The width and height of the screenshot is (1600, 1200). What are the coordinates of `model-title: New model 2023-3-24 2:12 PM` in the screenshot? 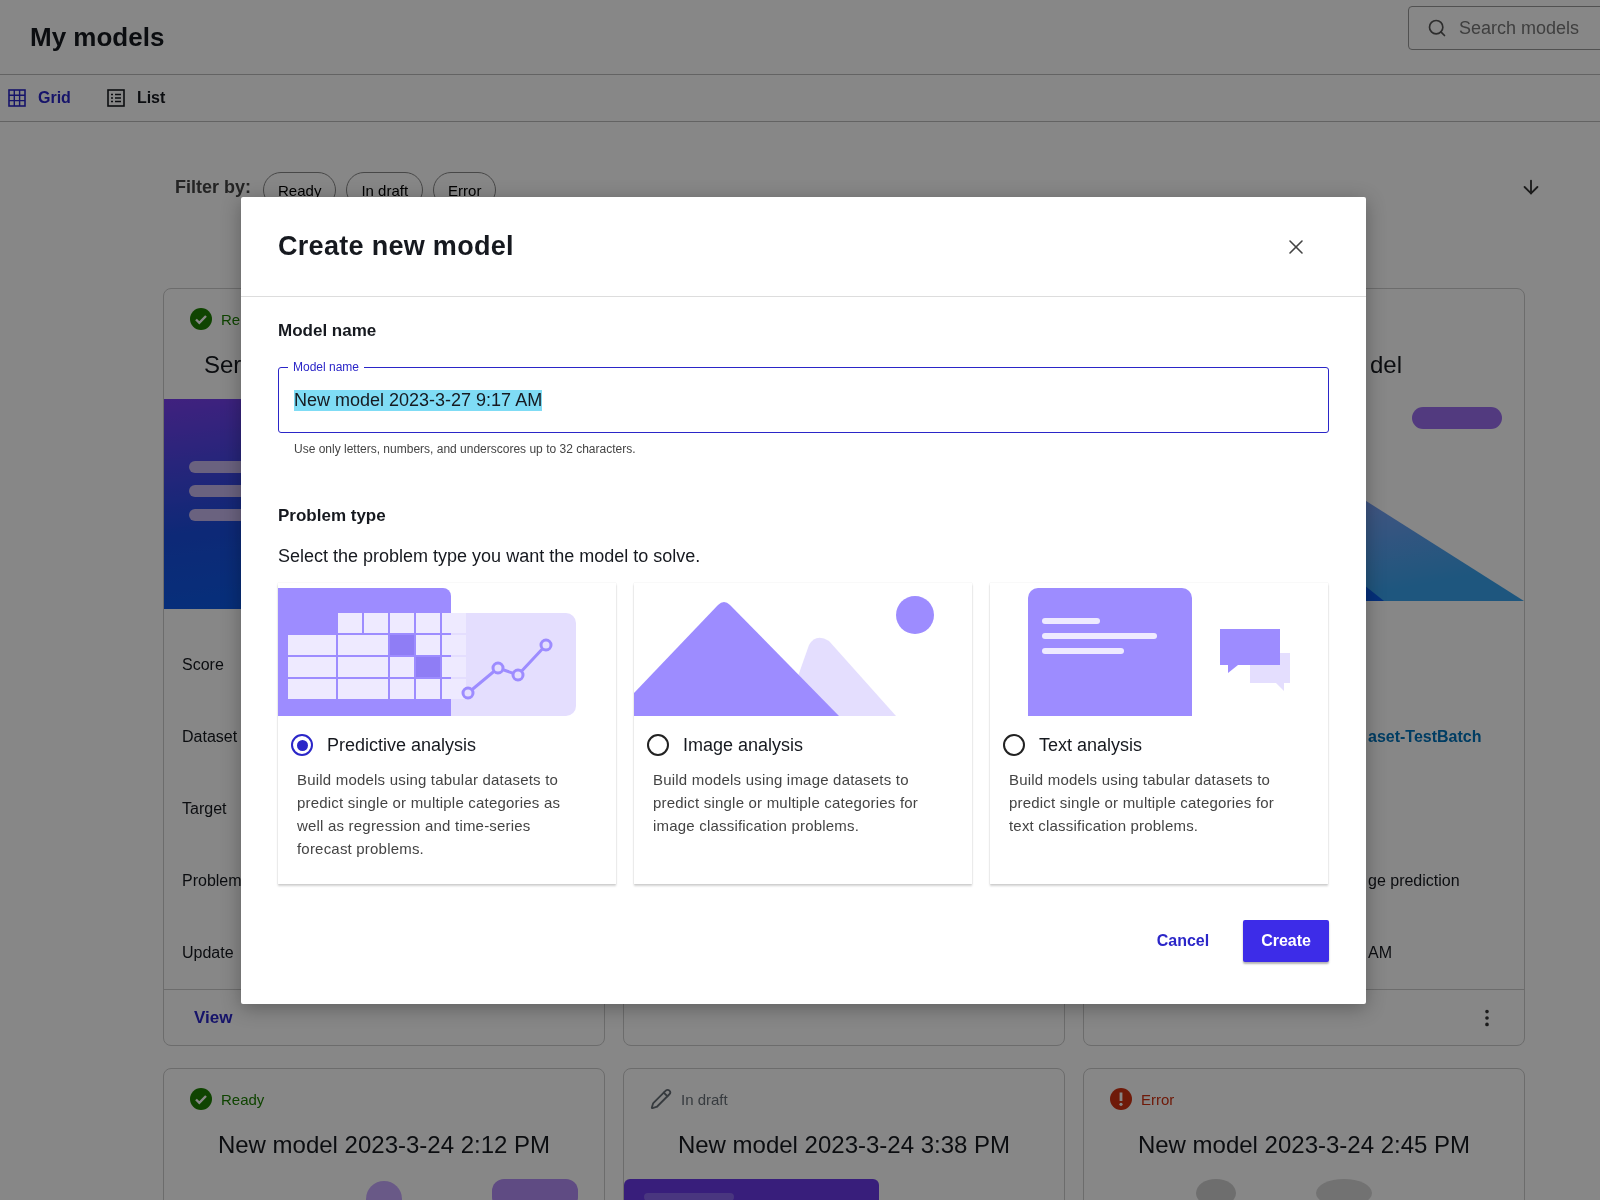 It's located at (384, 1144).